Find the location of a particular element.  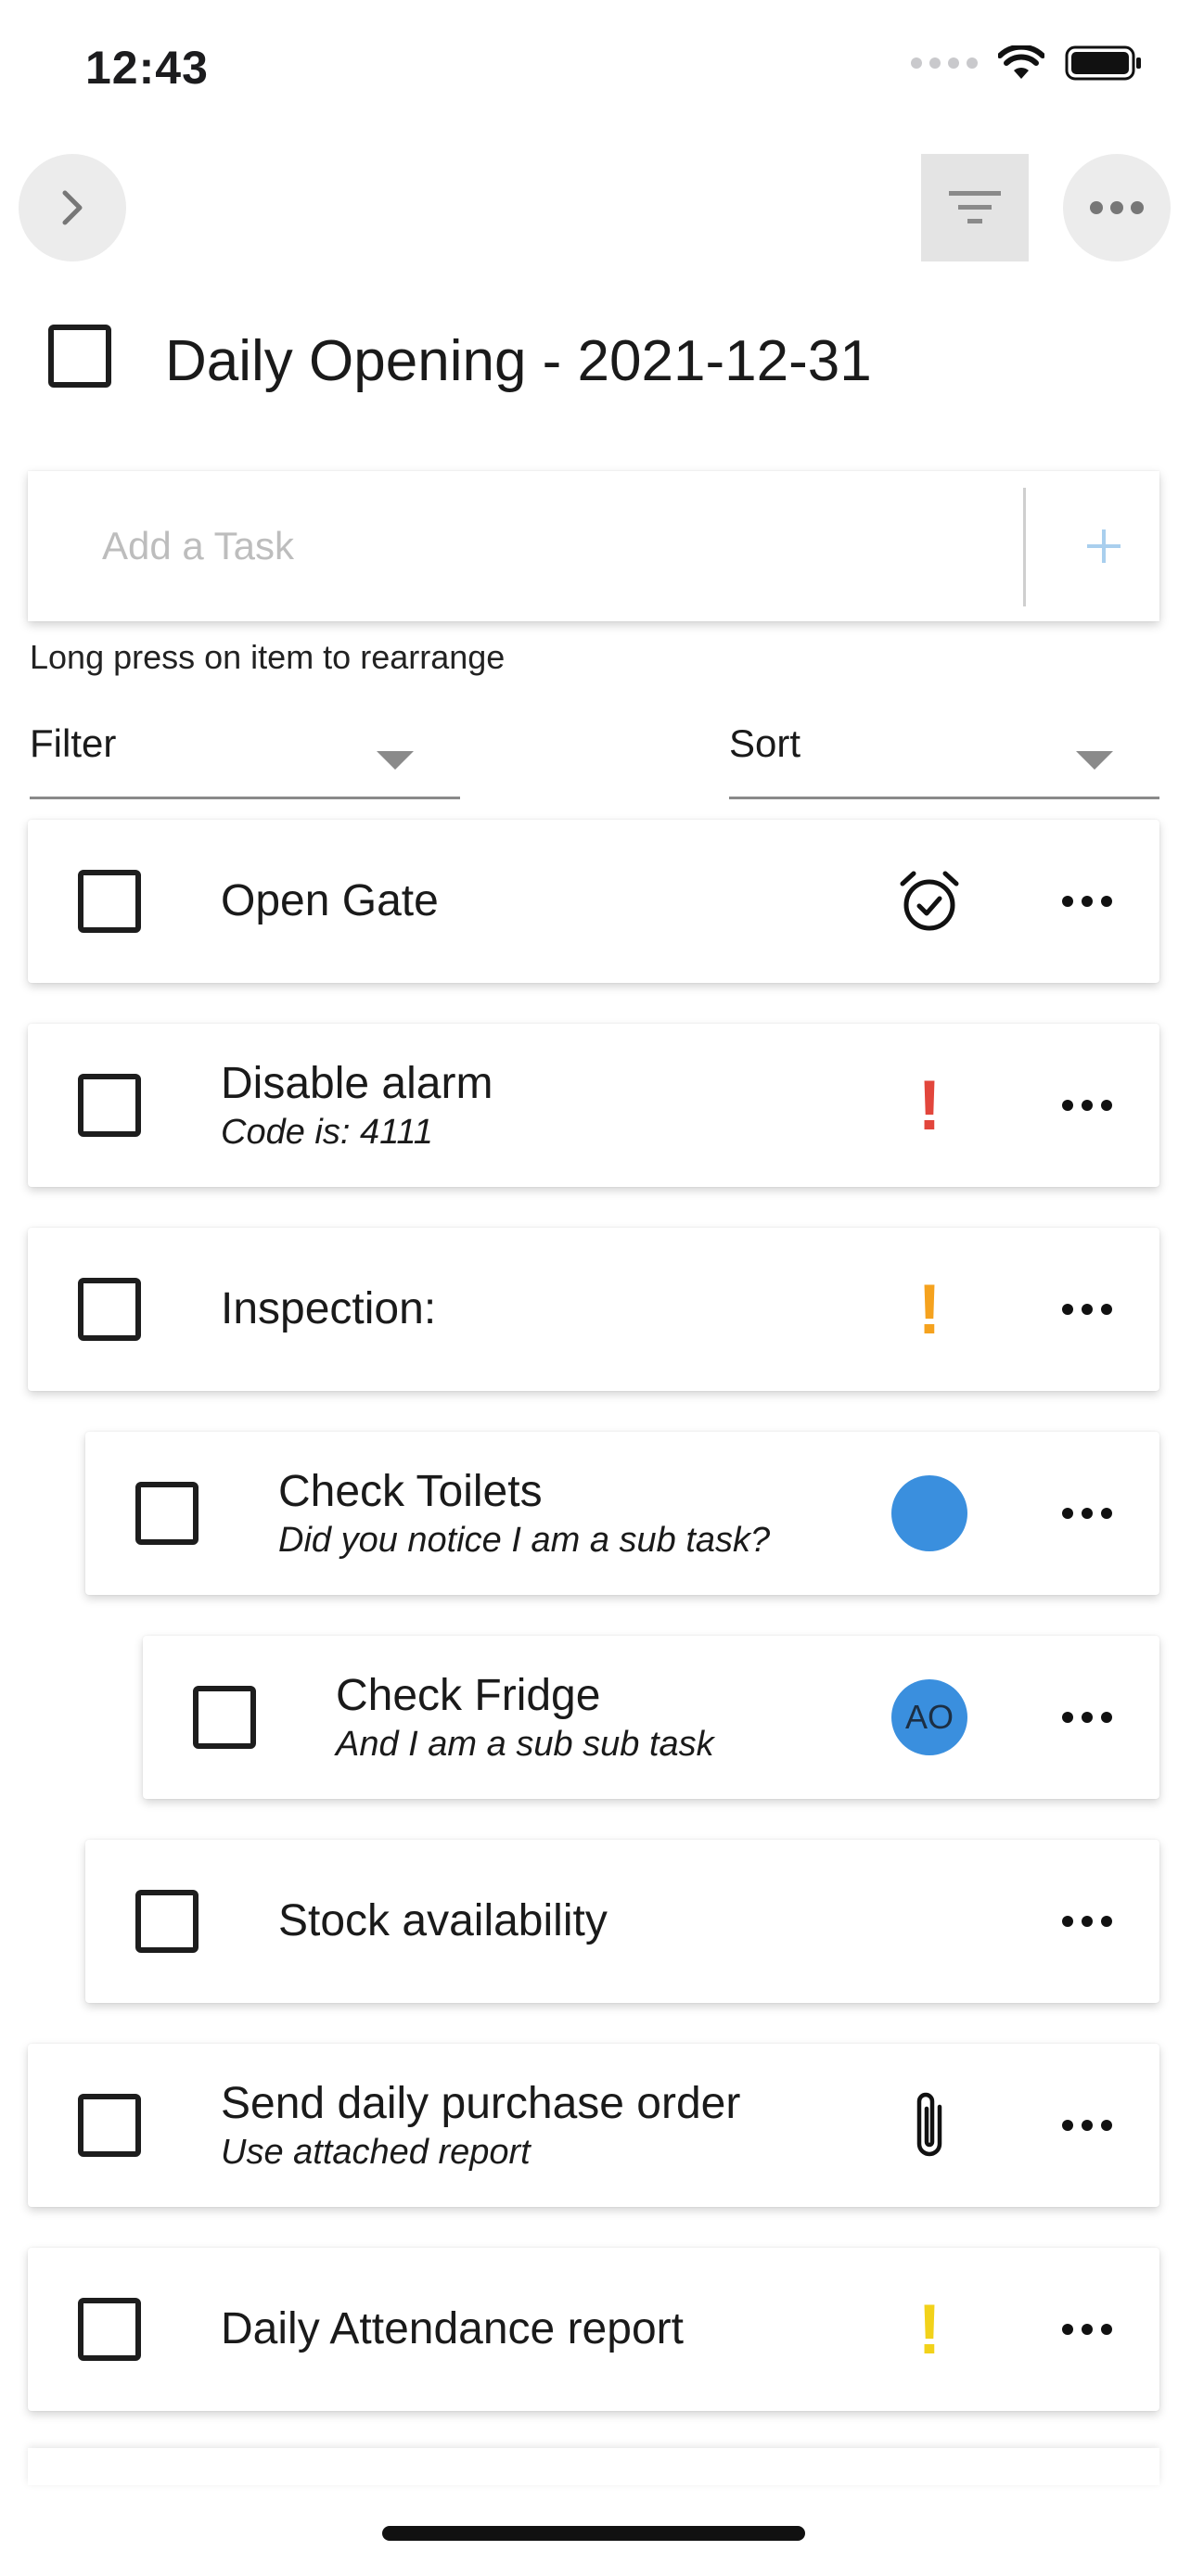

status-icons is located at coordinates (1027, 64).